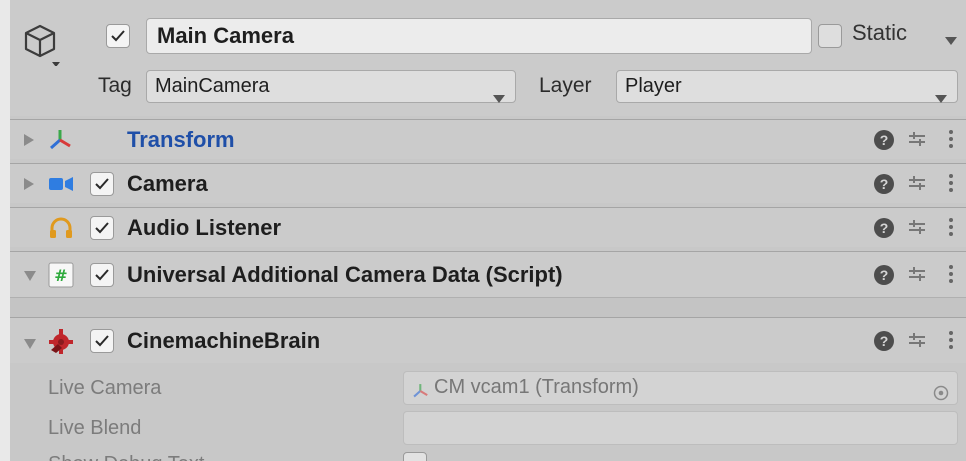 The image size is (966, 461). What do you see at coordinates (680, 428) in the screenshot?
I see `live-blend-field` at bounding box center [680, 428].